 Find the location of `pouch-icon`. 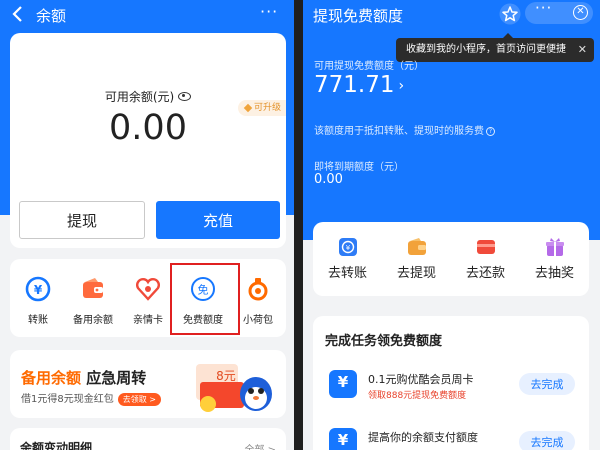

pouch-icon is located at coordinates (258, 289).